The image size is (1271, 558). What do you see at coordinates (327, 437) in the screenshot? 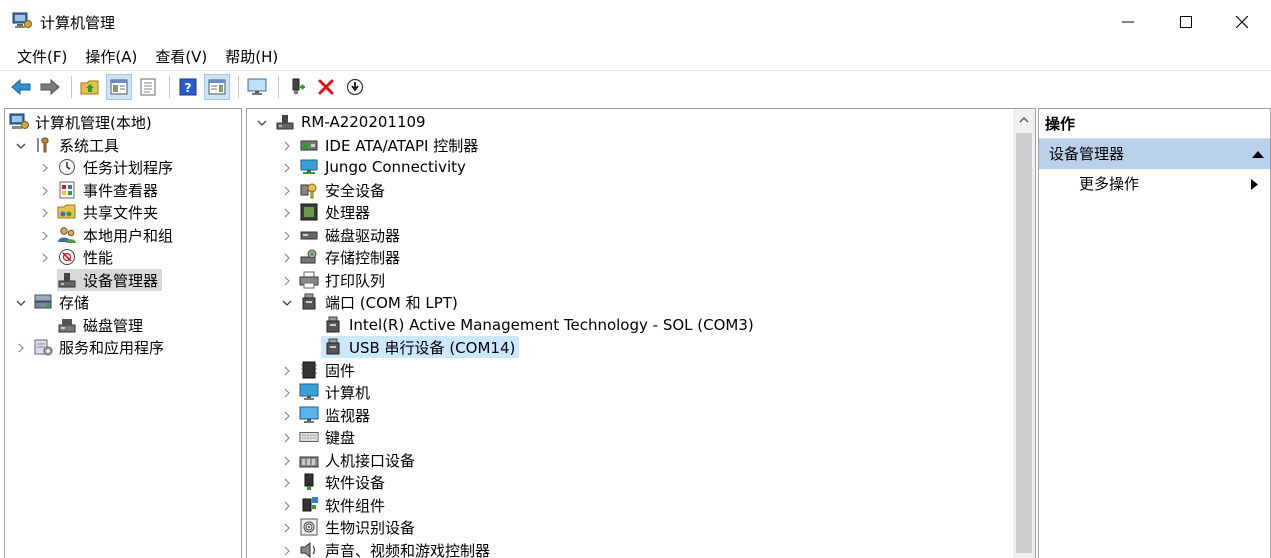
I see `device-category-keyboards: 键盘` at bounding box center [327, 437].